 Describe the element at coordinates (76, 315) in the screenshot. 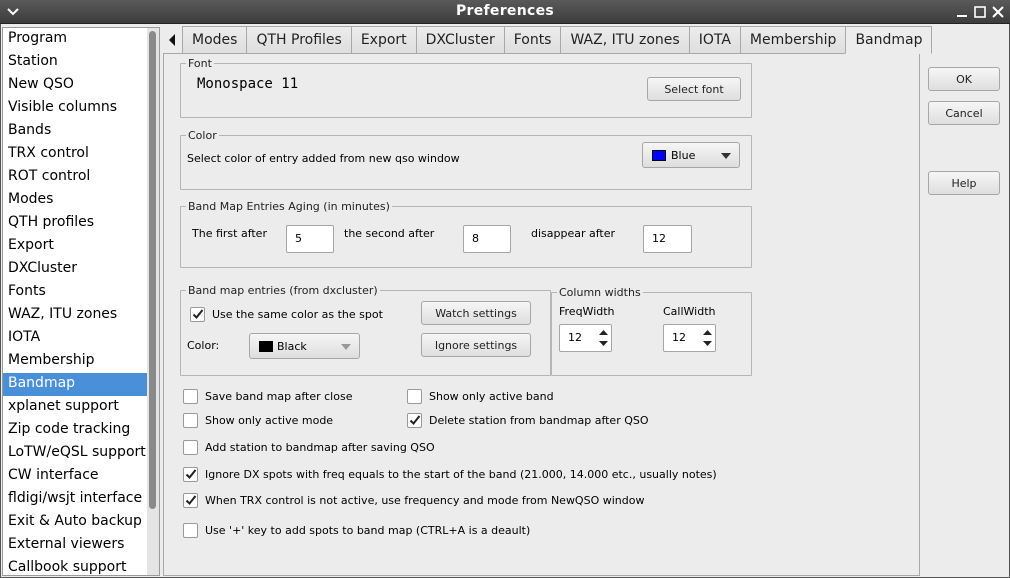

I see `sidebar-item-waz-itu-zones: WAZ, ITU zones` at that location.